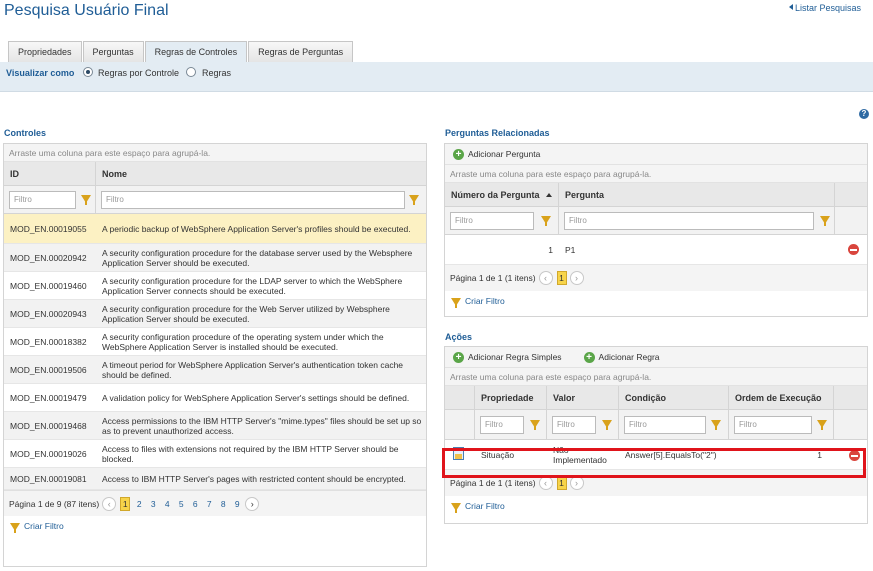  I want to click on radio-rules-by-control-label: Regras por Controle, so click(138, 73).